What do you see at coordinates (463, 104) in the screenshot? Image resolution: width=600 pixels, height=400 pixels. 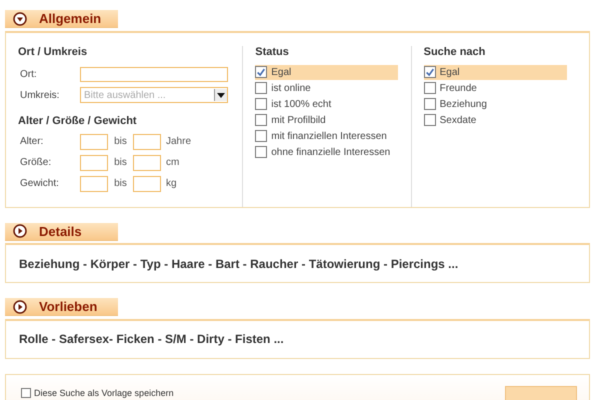 I see `option-label: Beziehung` at bounding box center [463, 104].